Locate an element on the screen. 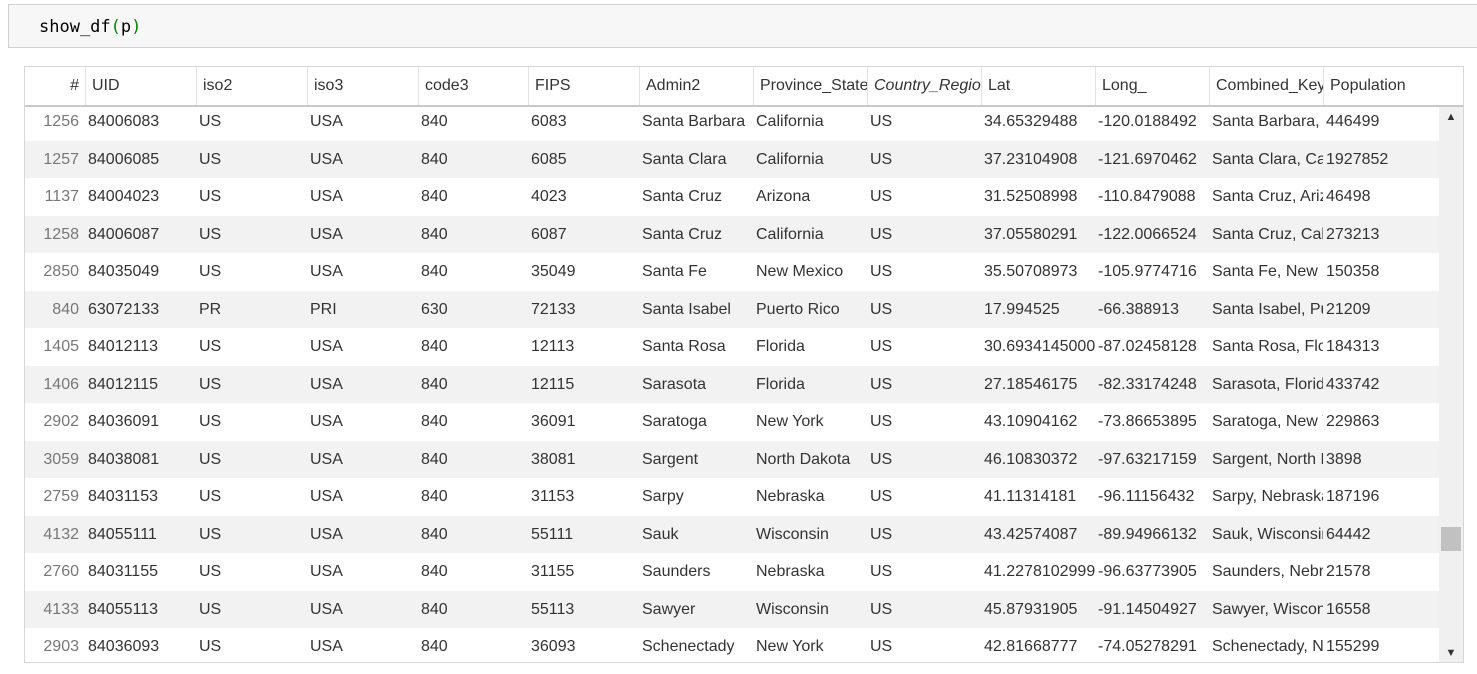 This screenshot has width=1477, height=674. row-index: 1137 is located at coordinates (55, 197).